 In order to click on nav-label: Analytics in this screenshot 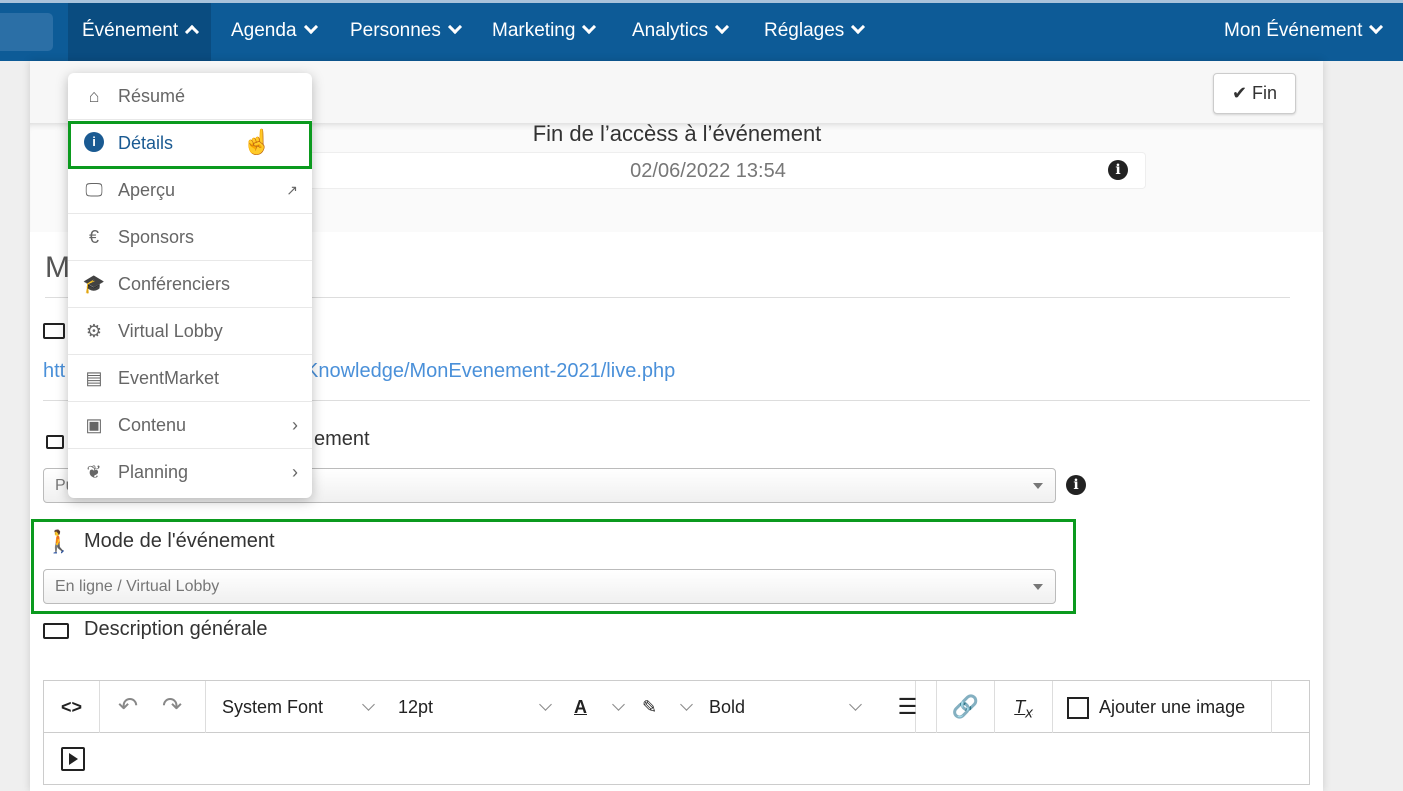, I will do `click(670, 30)`.